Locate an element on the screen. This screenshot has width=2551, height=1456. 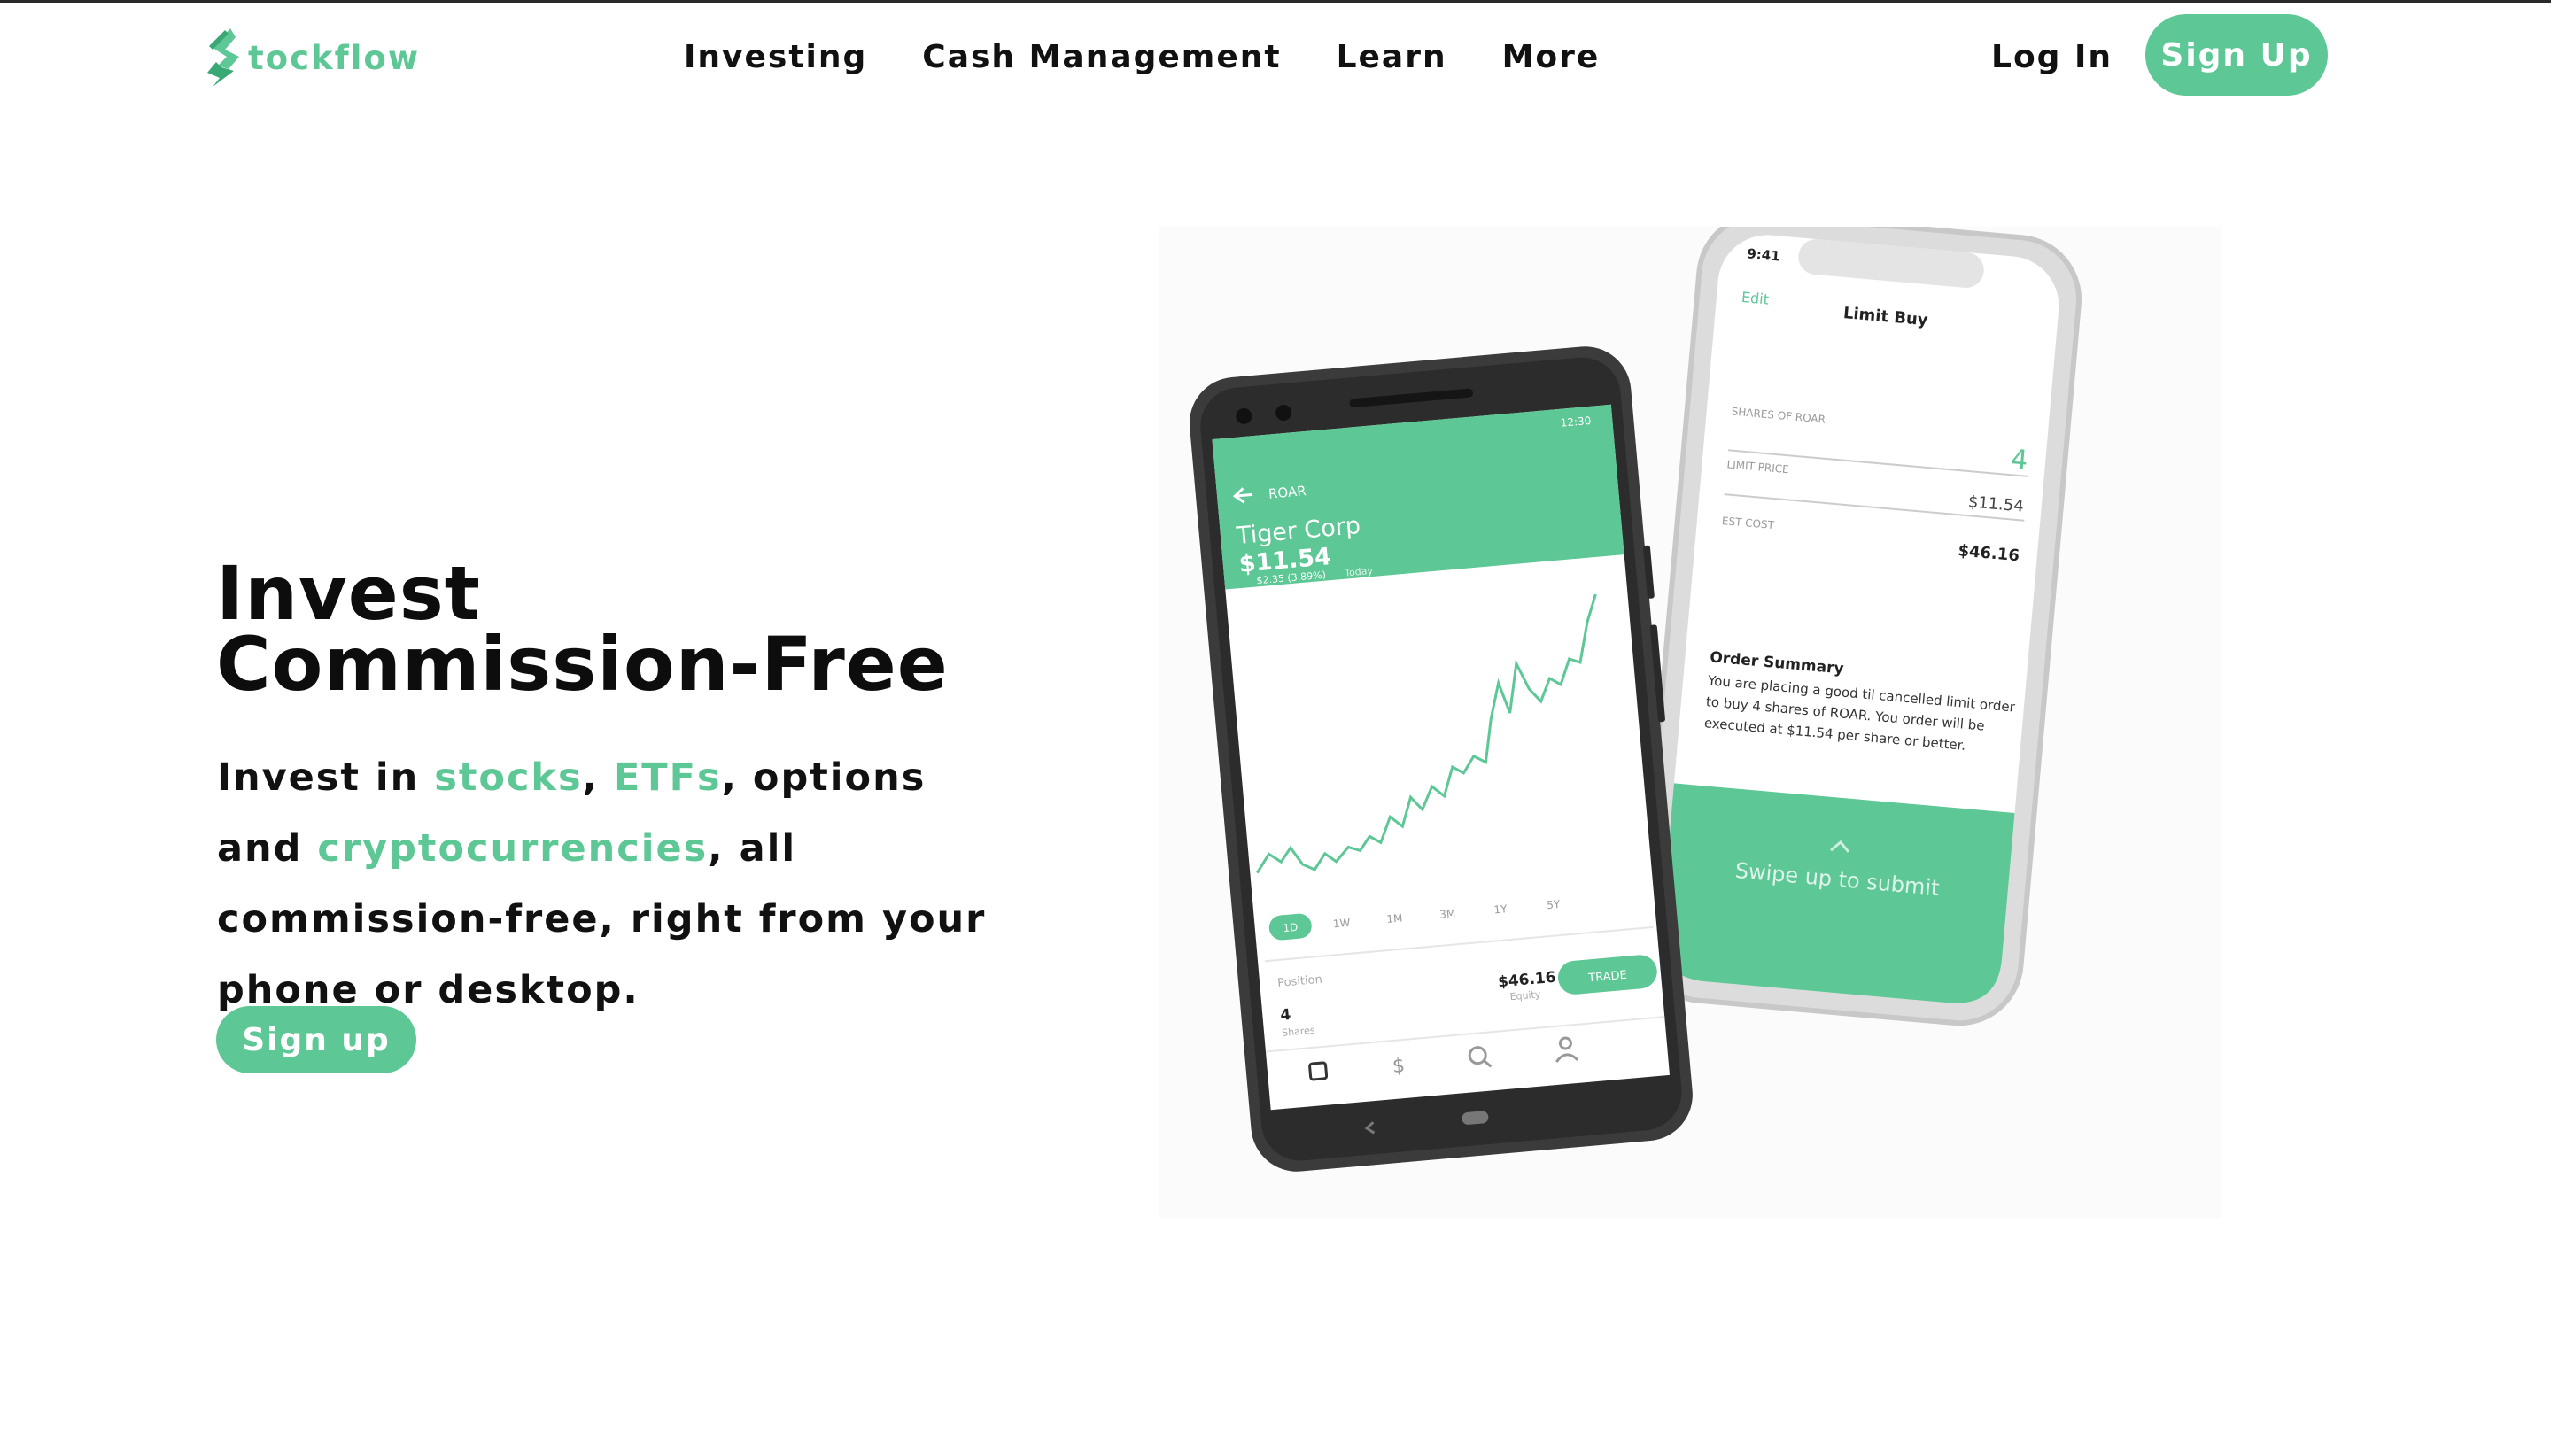
link-cryptocurrencies: cryptocurrencies is located at coordinates (512, 848).